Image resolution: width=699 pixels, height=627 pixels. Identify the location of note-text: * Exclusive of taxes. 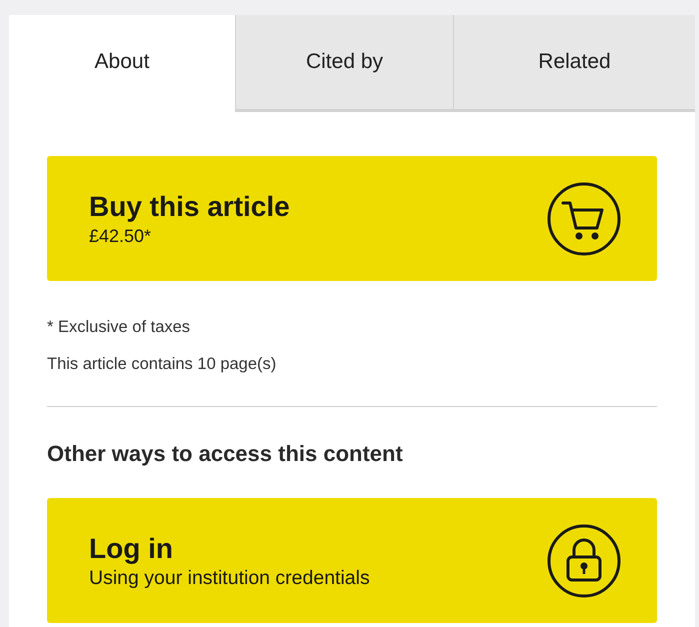
(119, 327).